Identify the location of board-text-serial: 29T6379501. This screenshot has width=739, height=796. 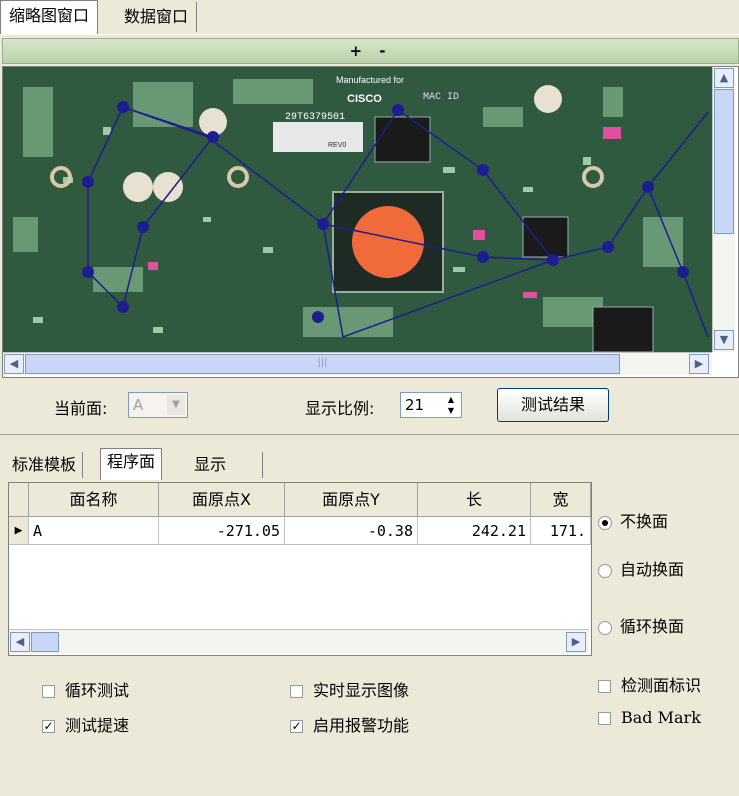
(315, 117).